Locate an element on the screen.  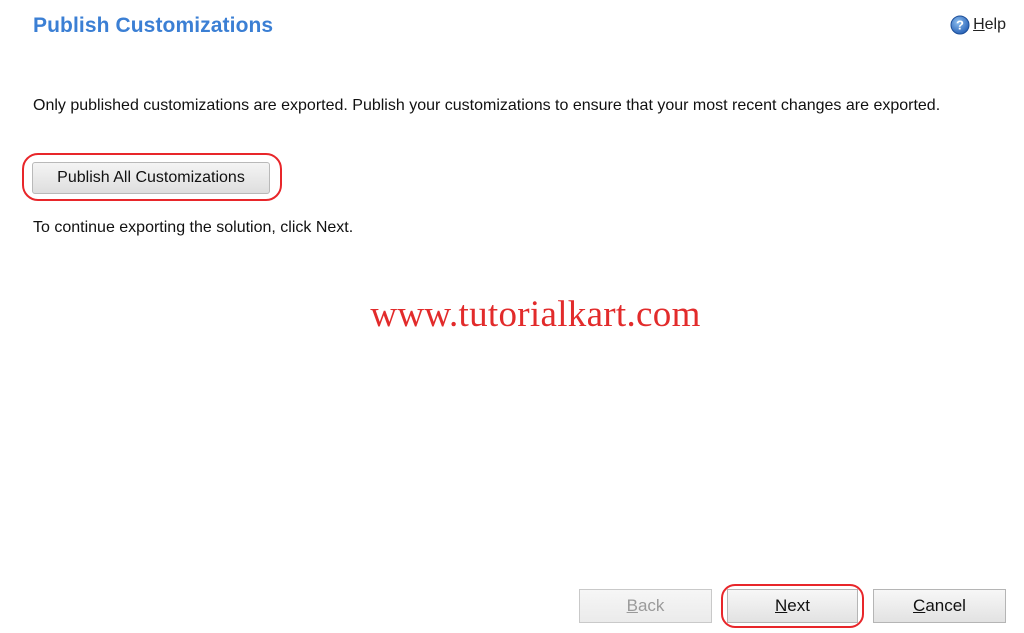
help-link: ? Help is located at coordinates (978, 25).